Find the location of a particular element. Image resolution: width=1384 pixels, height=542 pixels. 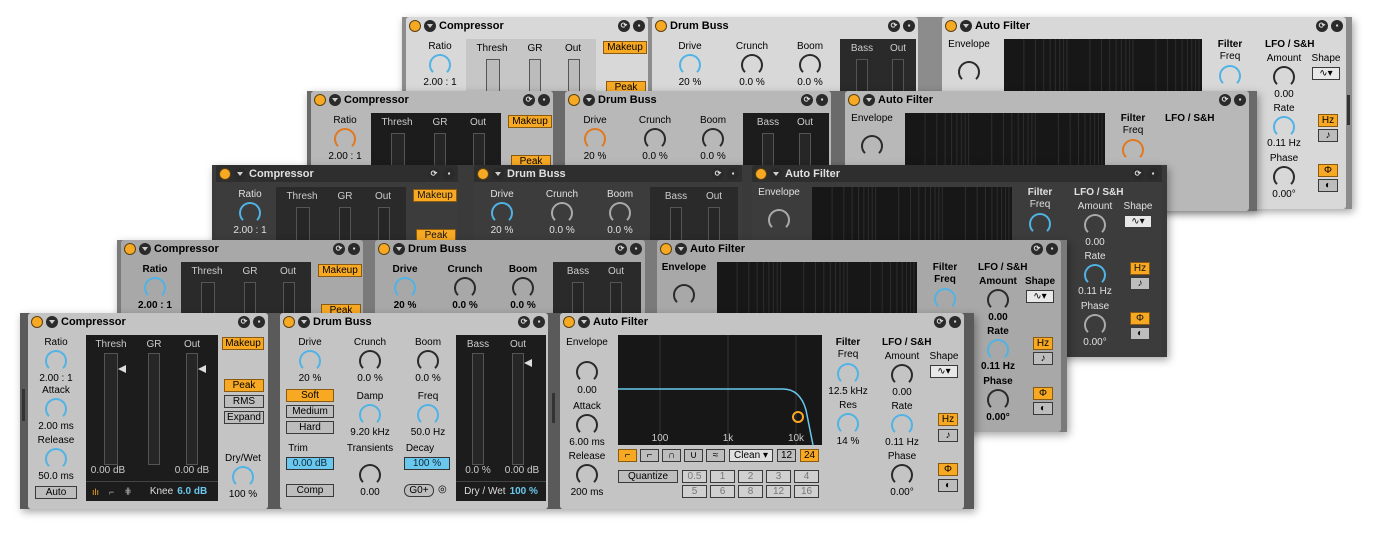

quantize-button: Quantize is located at coordinates (648, 476).